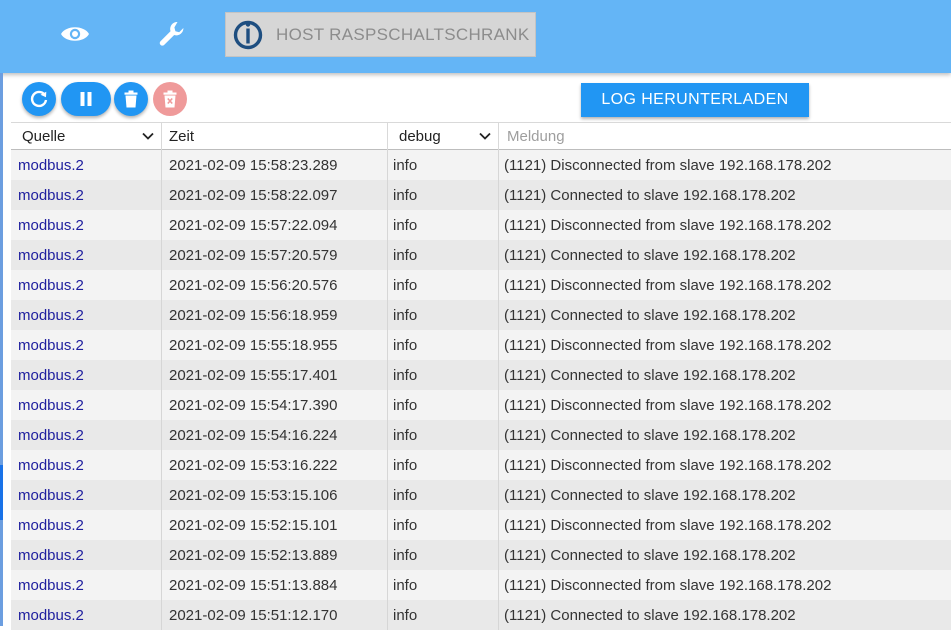 The width and height of the screenshot is (951, 630). Describe the element at coordinates (275, 555) in the screenshot. I see `log-time-cell: 2021-02-09 15:52:13.889` at that location.